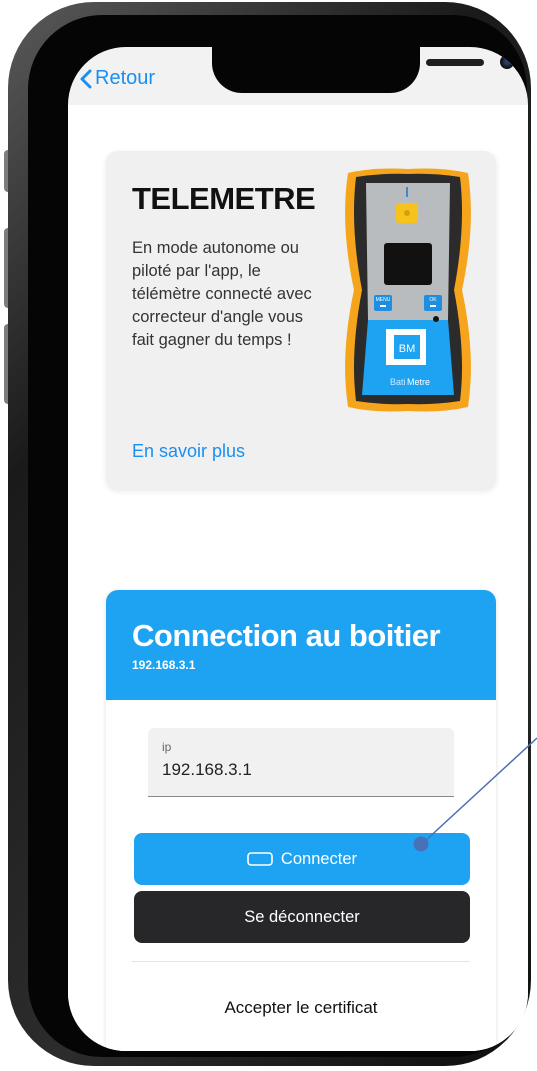  What do you see at coordinates (421, 844) in the screenshot?
I see `annotation-dot` at bounding box center [421, 844].